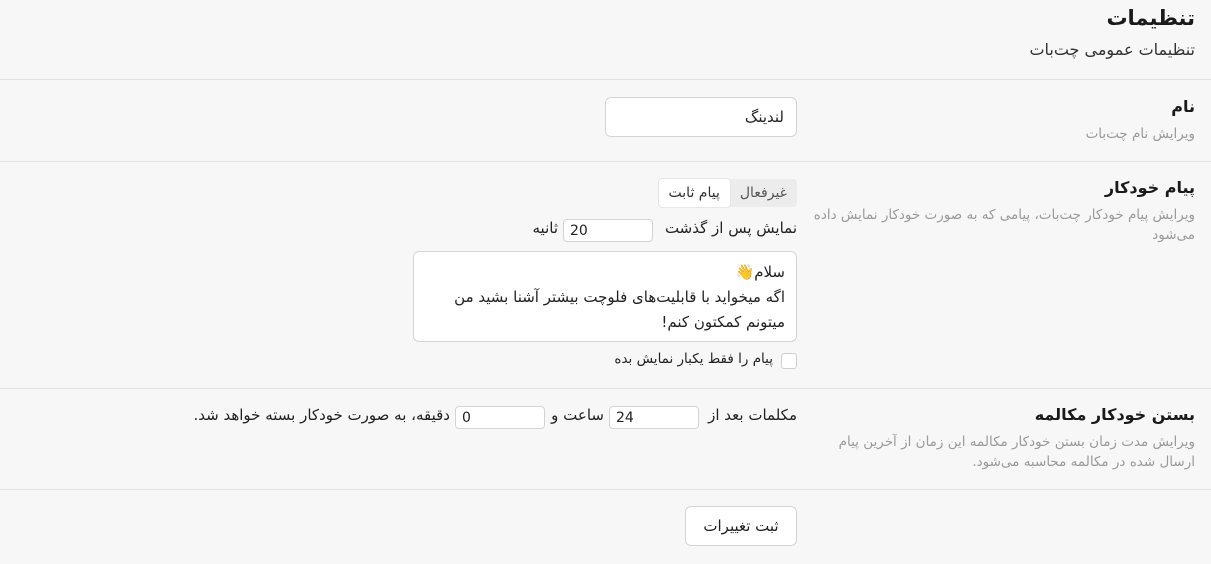 Image resolution: width=1211 pixels, height=564 pixels. Describe the element at coordinates (723, 322) in the screenshot. I see `message-line: میتونم کمکتون کنم!` at that location.